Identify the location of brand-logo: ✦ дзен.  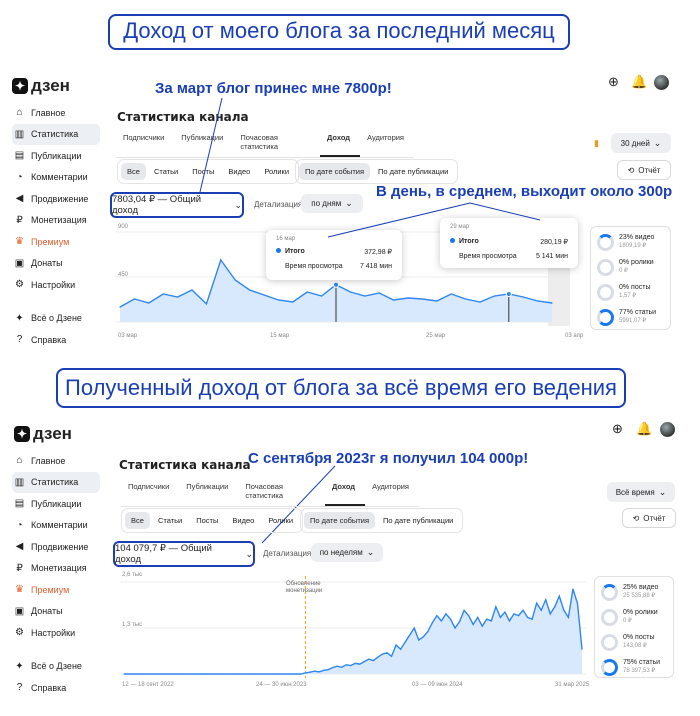
(43, 434).